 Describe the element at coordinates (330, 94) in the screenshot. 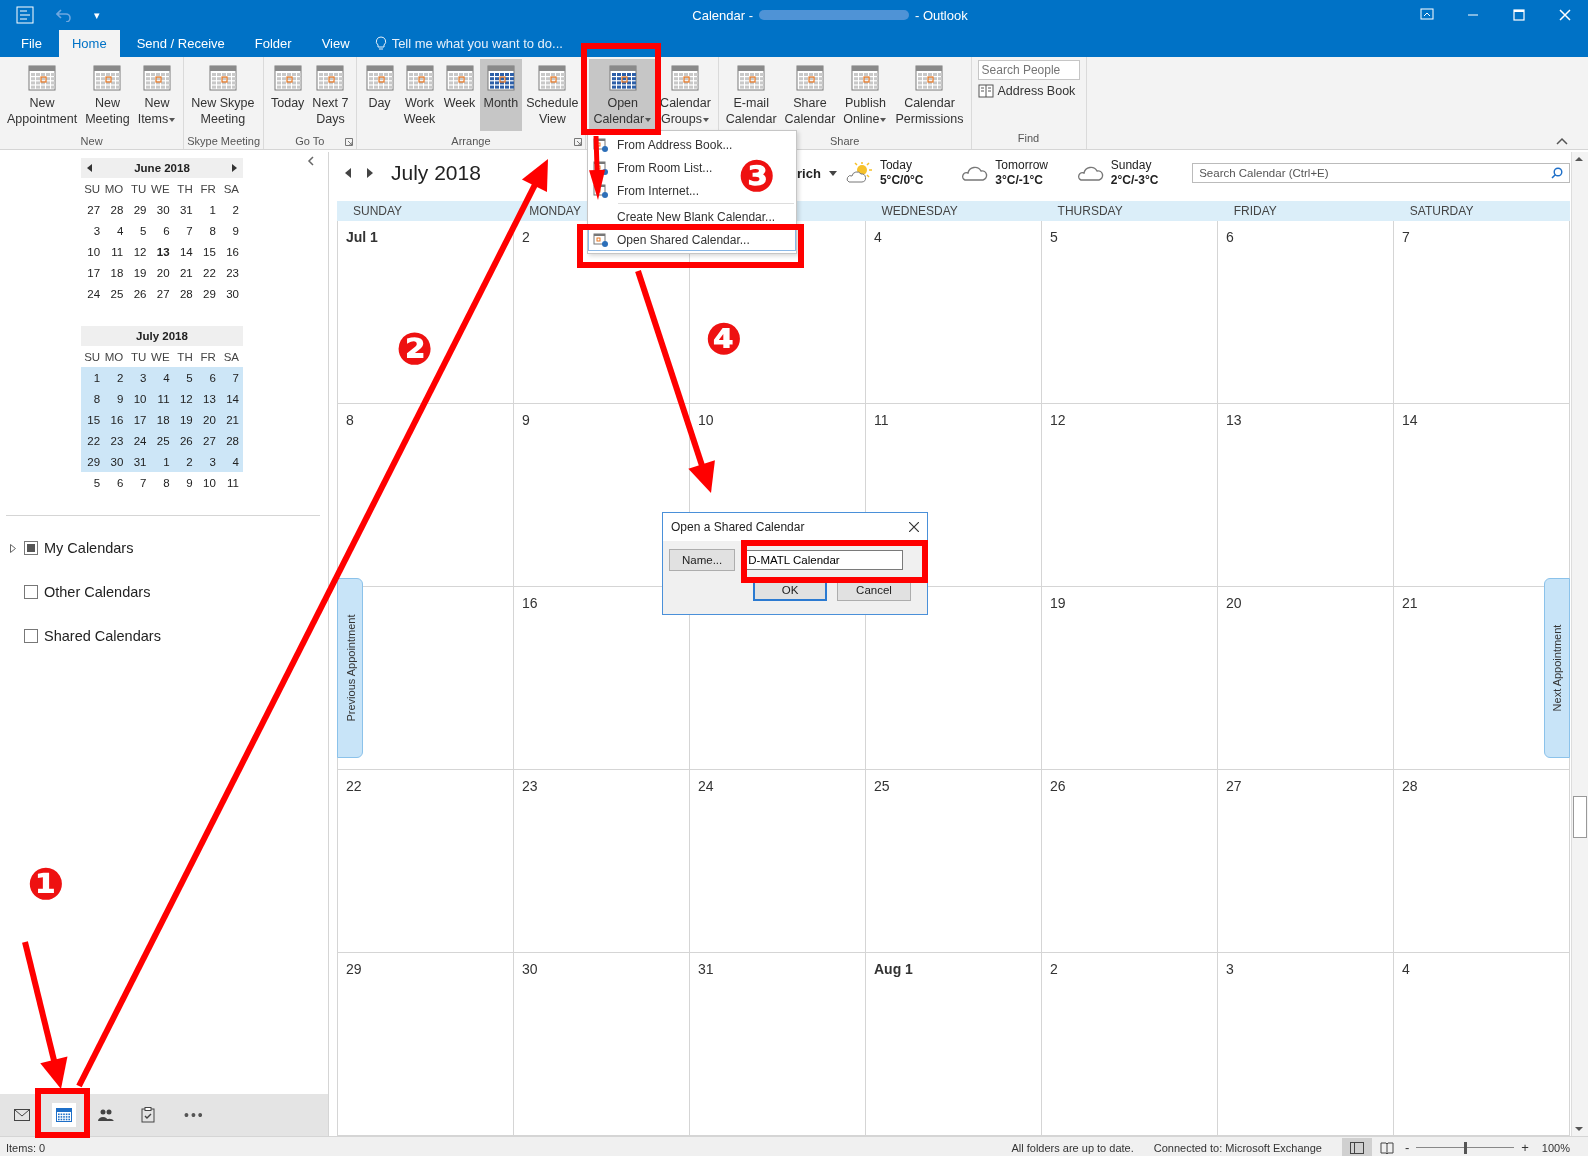

I see `ribbon-button: Next 7 Days` at that location.